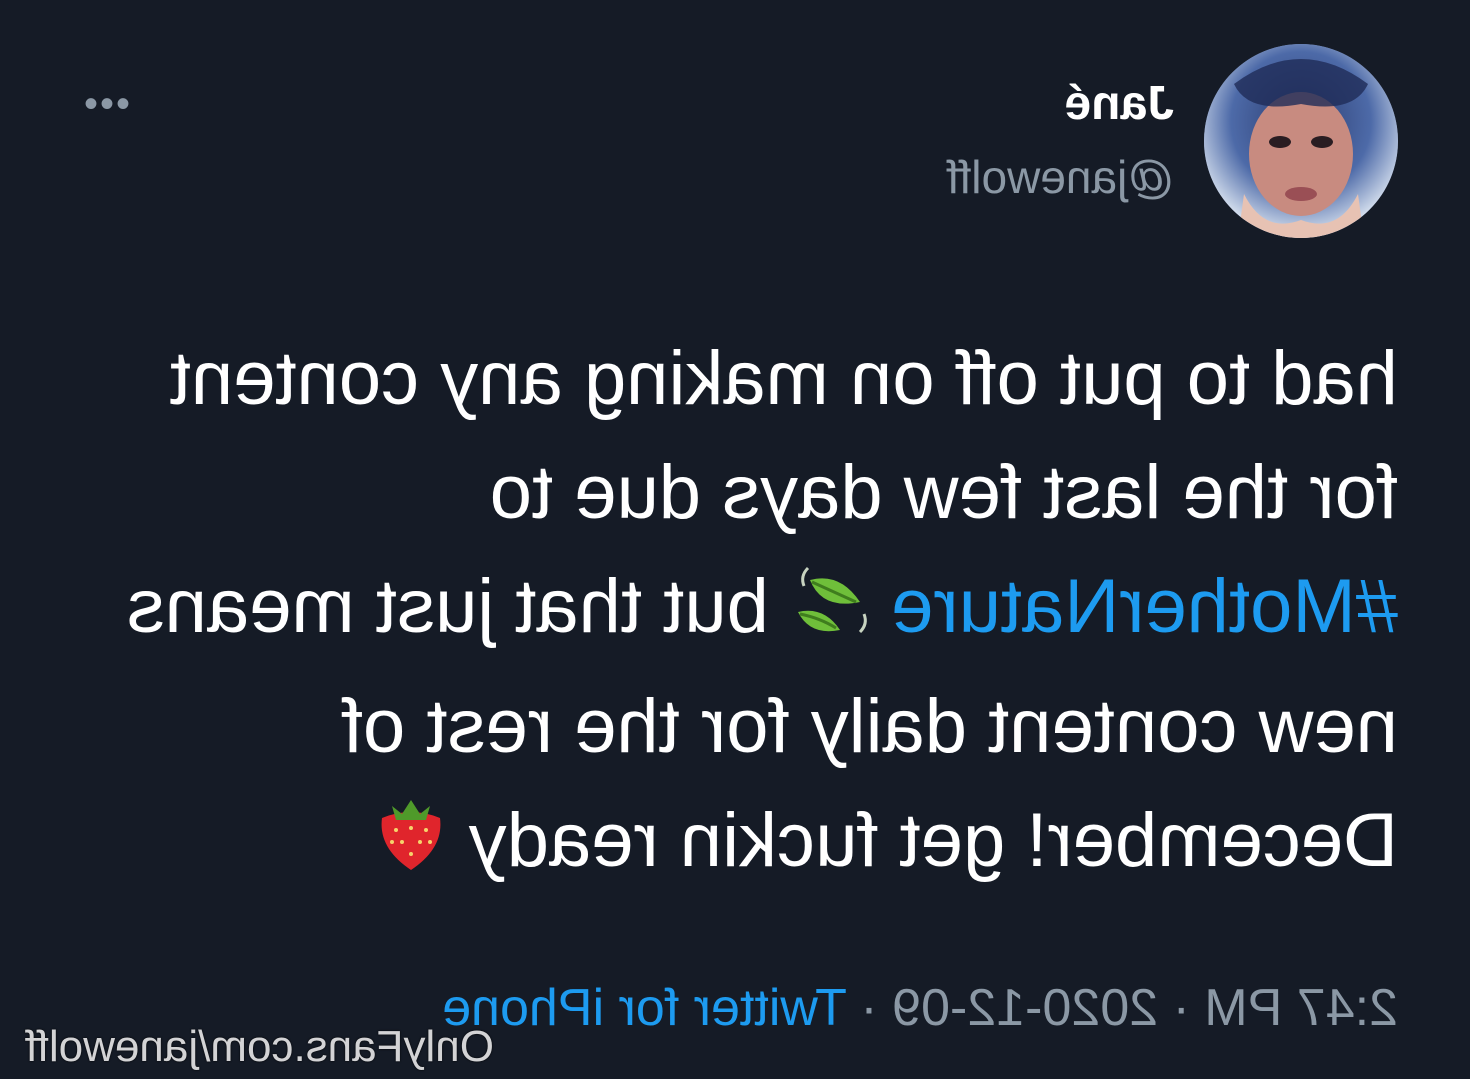  I want to click on watermark: OnlyFans.com/janewolff, so click(259, 1046).